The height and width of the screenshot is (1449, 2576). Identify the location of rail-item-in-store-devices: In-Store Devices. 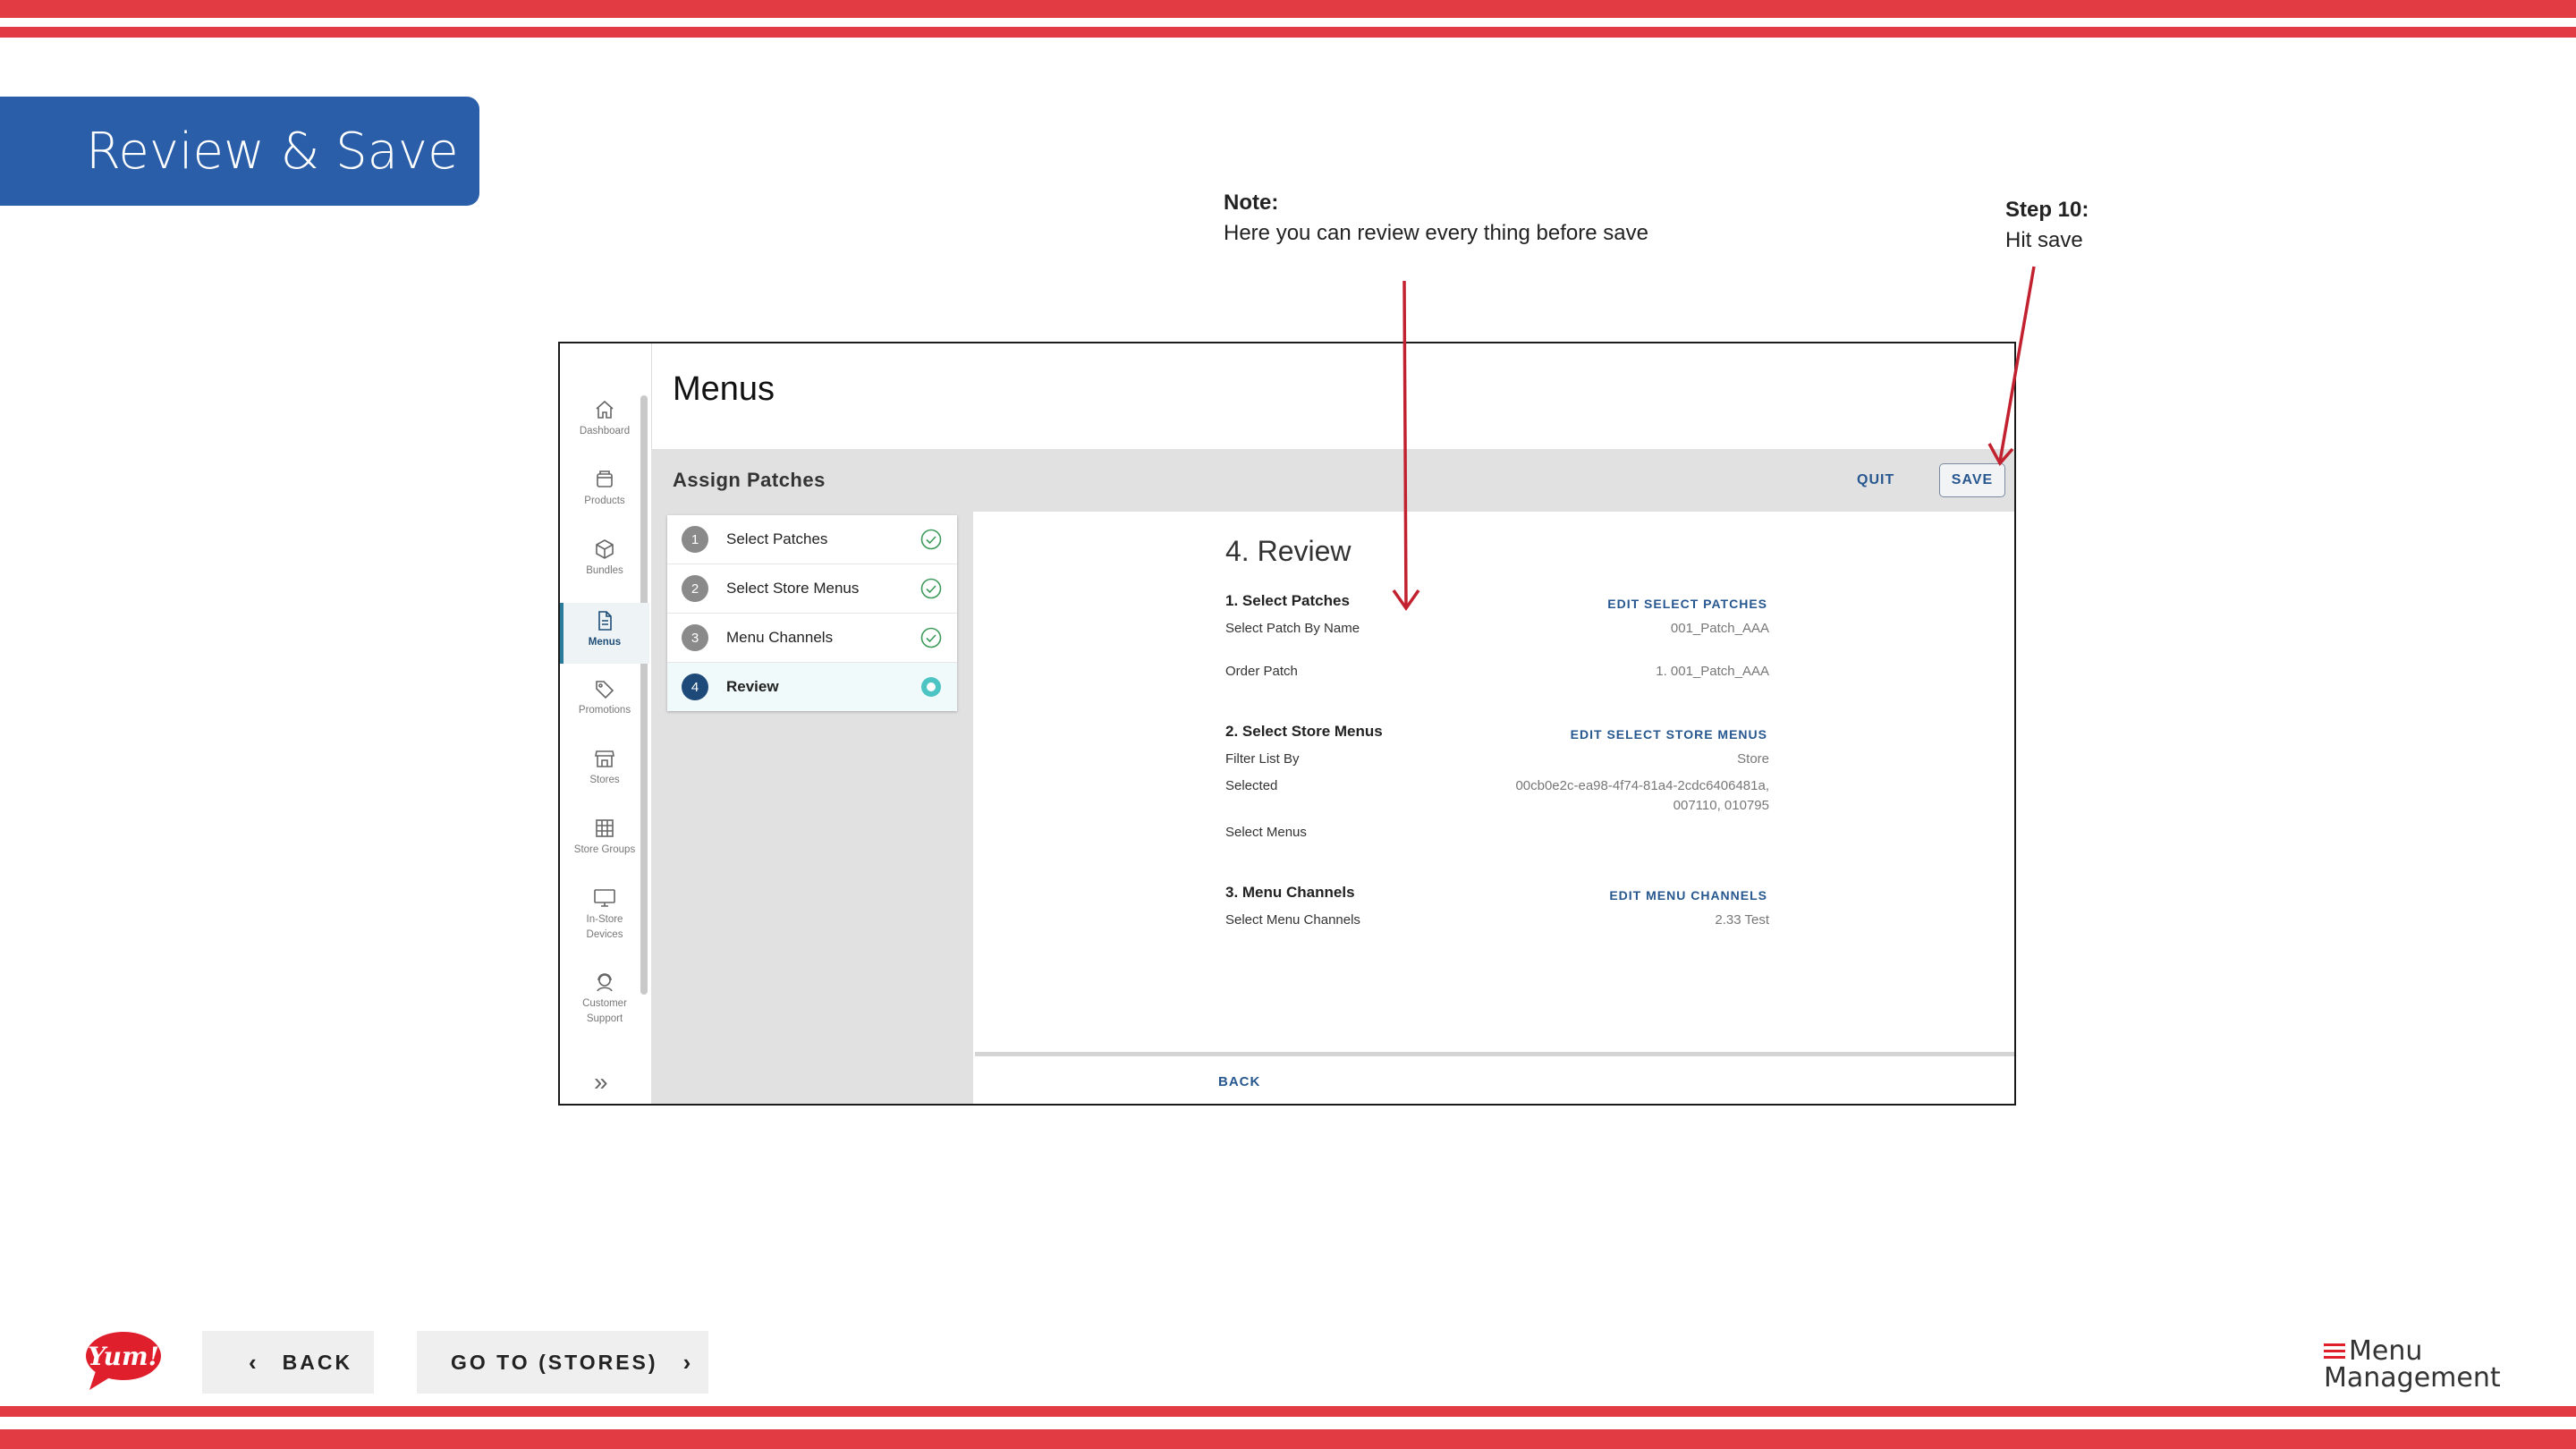
(604, 923).